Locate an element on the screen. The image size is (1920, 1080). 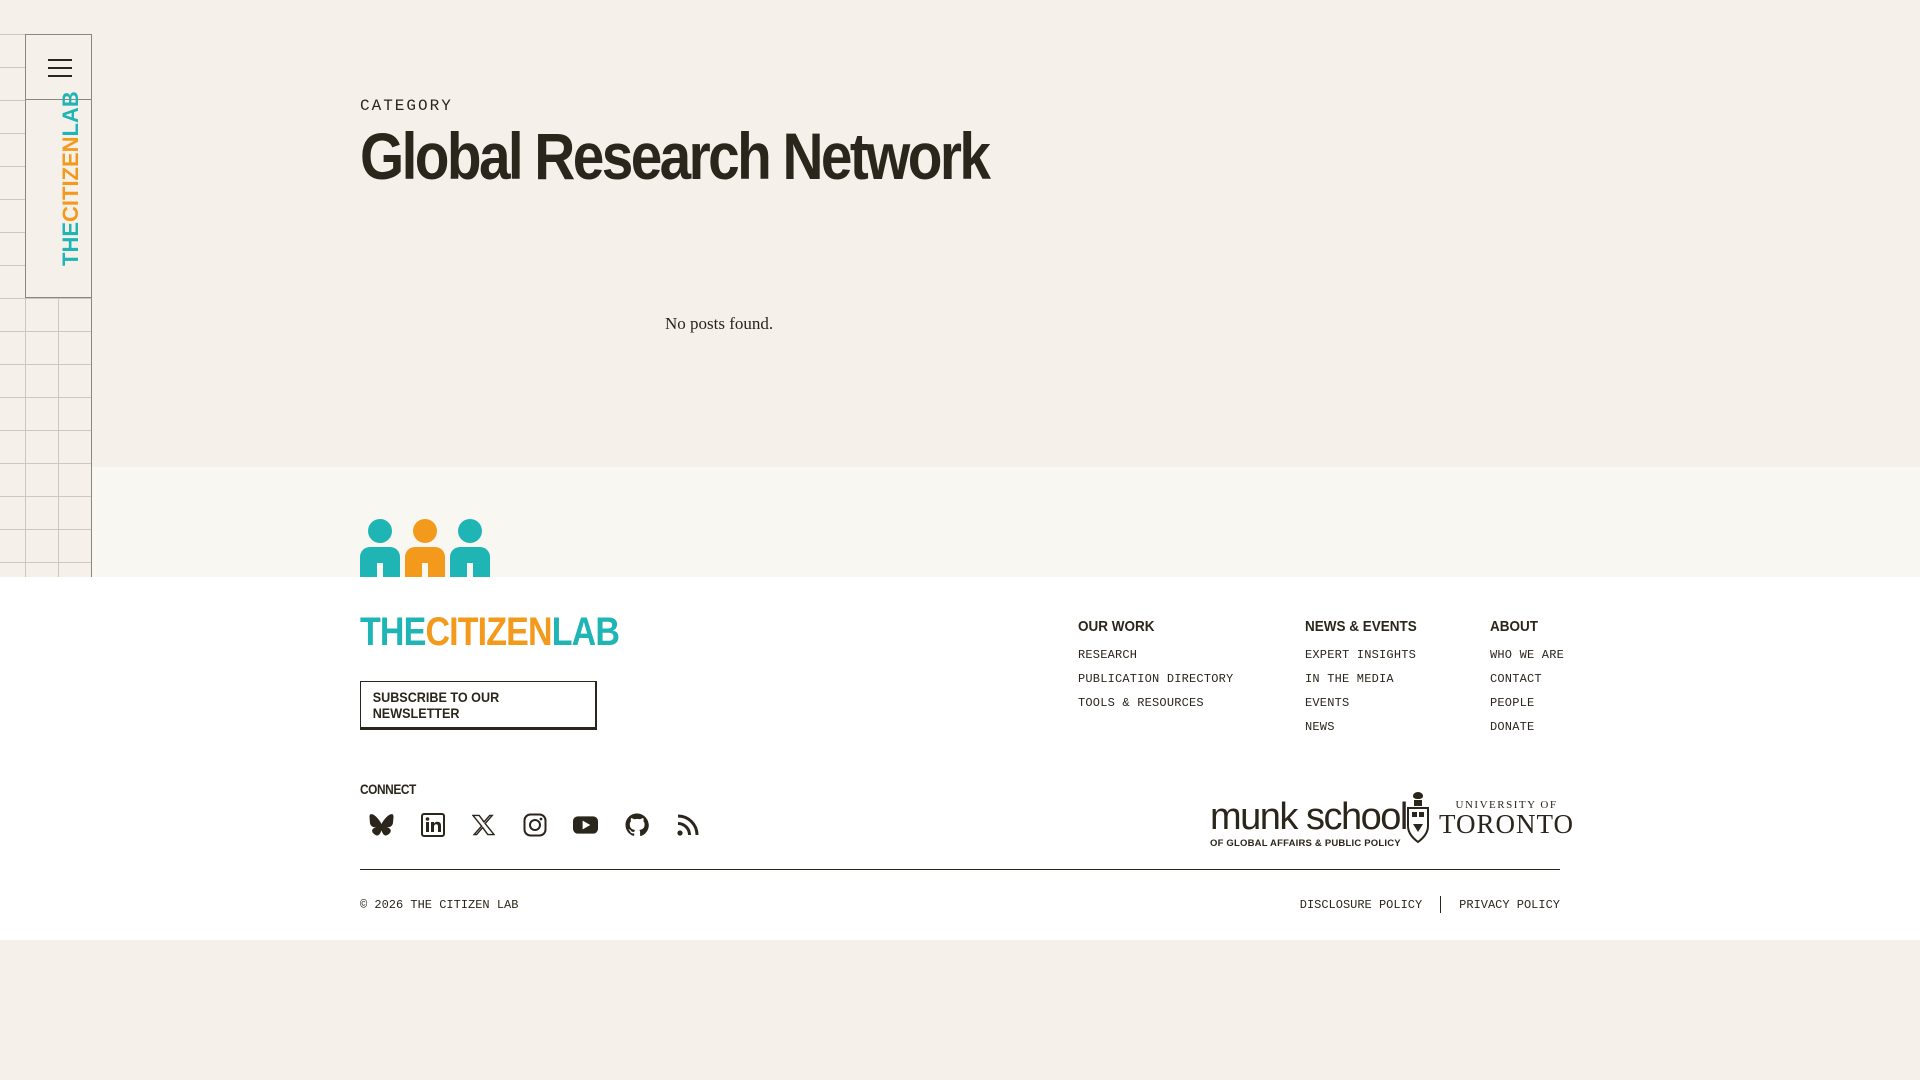
column-heading: NEWS & EVENTS is located at coordinates (1361, 626).